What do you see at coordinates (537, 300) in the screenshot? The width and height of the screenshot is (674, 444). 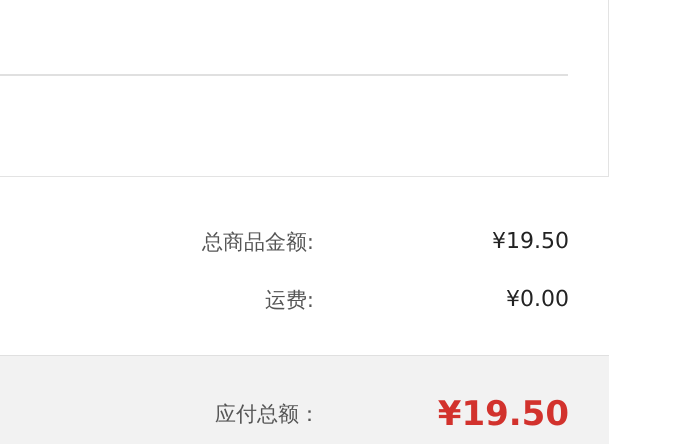 I see `summary-amount: ¥0.00` at bounding box center [537, 300].